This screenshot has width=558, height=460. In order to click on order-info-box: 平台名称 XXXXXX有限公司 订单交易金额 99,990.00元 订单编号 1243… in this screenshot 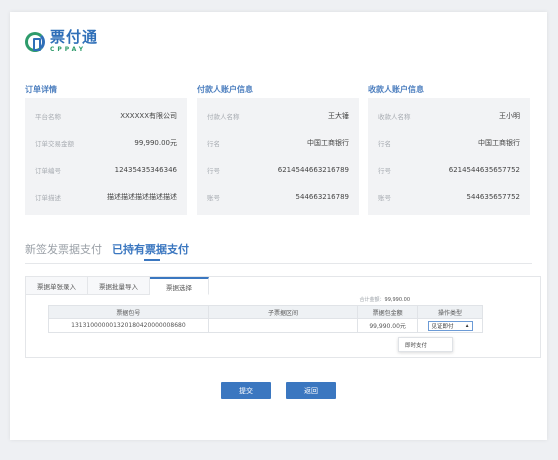, I will do `click(106, 156)`.